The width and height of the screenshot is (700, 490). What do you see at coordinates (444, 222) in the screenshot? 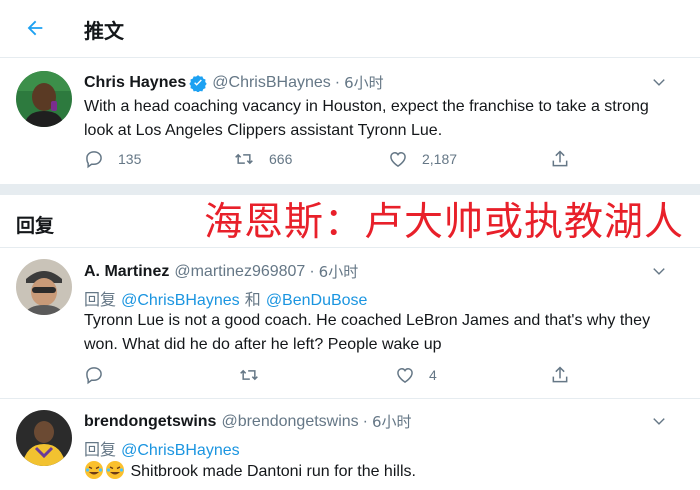
I see `overlay-caption: 海恩斯：卢大帅或执教湖人` at bounding box center [444, 222].